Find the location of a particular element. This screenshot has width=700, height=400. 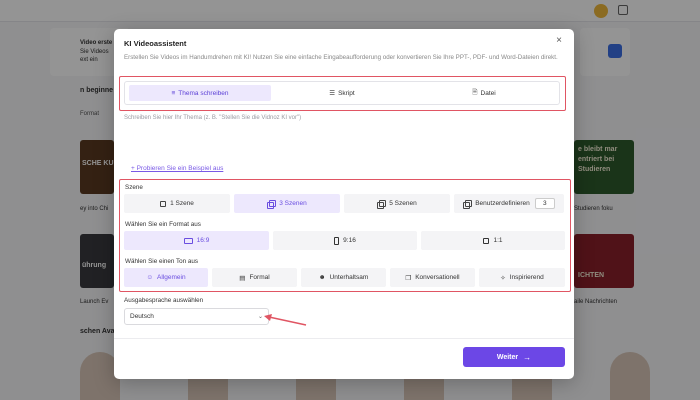

format-option-1-1: 1:1 is located at coordinates (493, 240).